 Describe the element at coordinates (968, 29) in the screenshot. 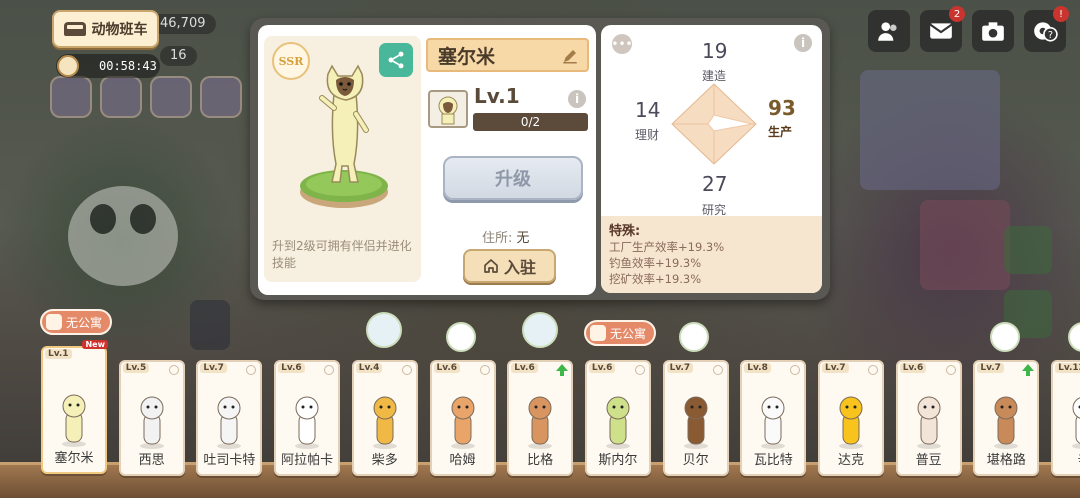

I see `top-right-toolbar: 2 ? !` at that location.